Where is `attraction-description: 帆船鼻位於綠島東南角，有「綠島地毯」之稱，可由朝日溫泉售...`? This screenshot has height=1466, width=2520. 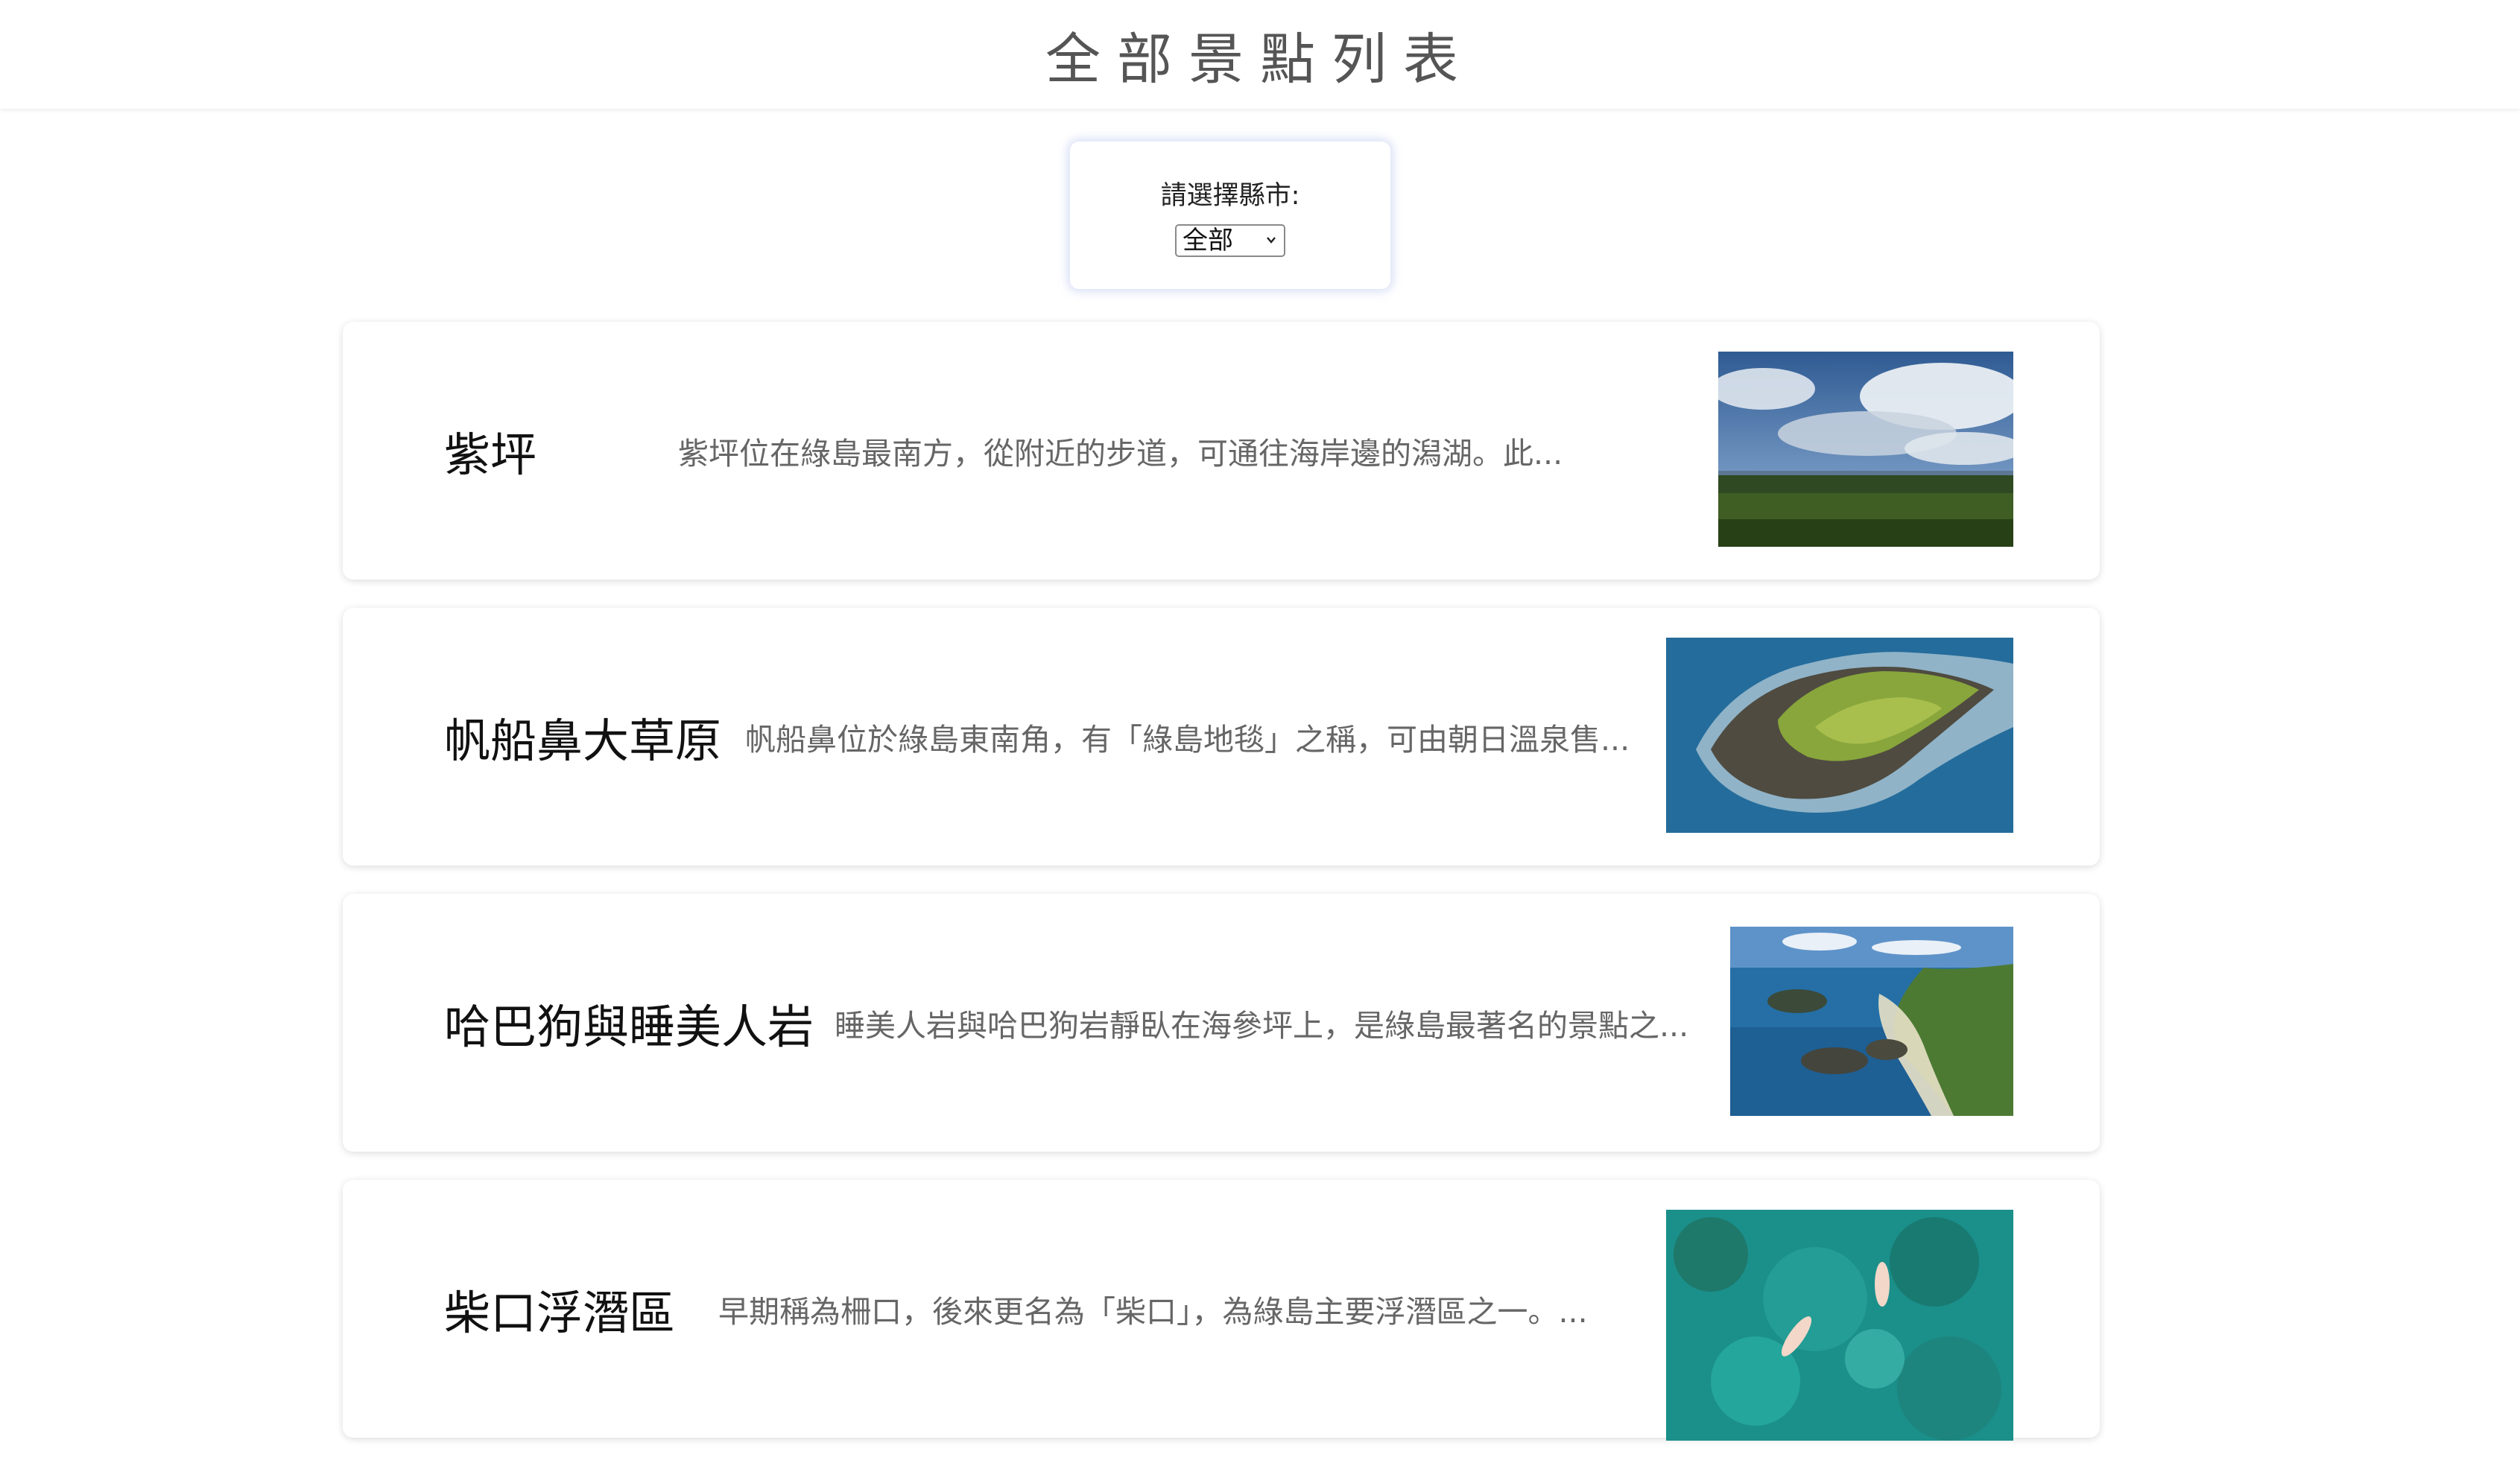 attraction-description: 帆船鼻位於綠島東南角，有「綠島地毯」之稱，可由朝日溫泉售... is located at coordinates (1187, 740).